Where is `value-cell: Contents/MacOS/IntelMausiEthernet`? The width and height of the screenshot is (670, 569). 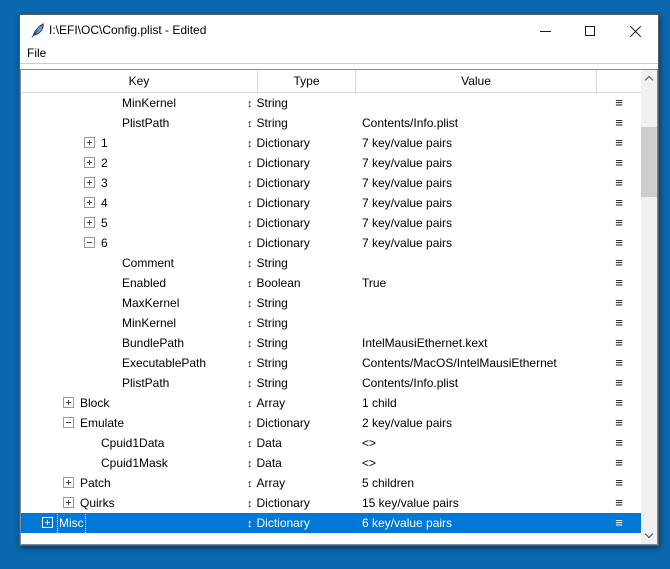 value-cell: Contents/MacOS/IntelMausiEthernet is located at coordinates (459, 363).